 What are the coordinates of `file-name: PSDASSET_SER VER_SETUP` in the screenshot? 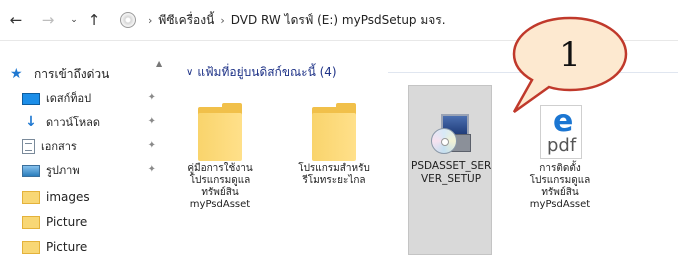 It's located at (451, 172).